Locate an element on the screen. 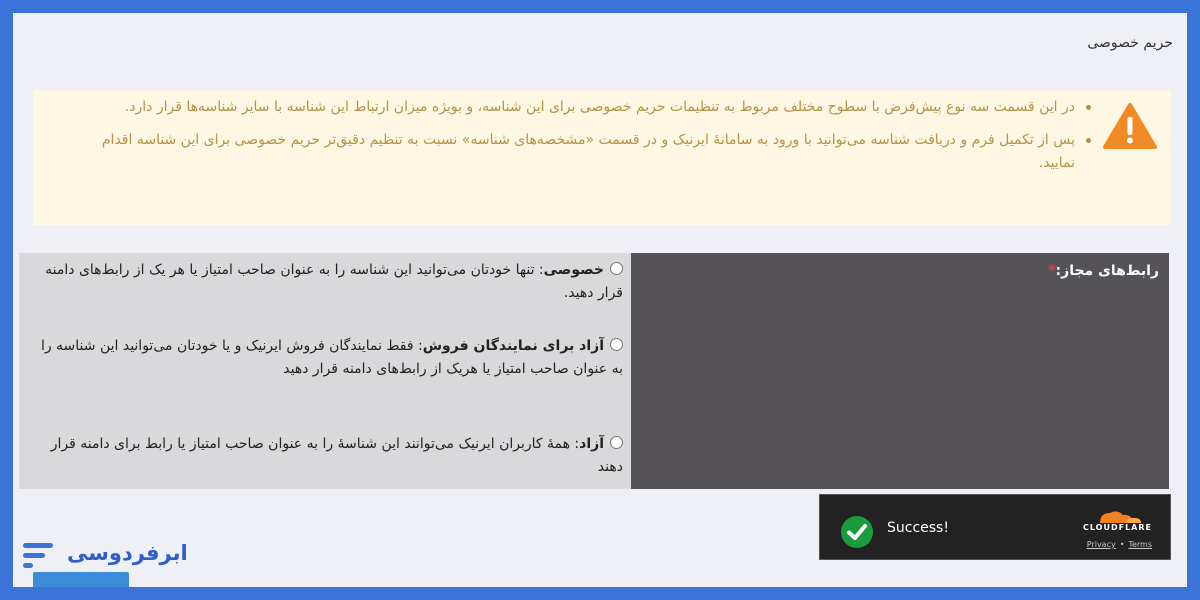 The height and width of the screenshot is (600, 1200). terms-link: Terms is located at coordinates (1140, 544).